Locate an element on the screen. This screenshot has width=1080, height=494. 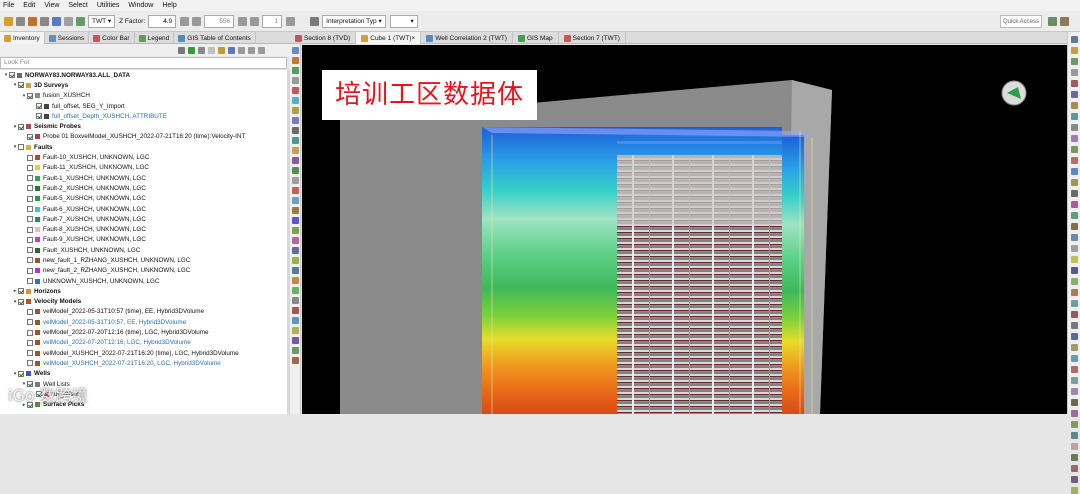
menu-item-help: Help is located at coordinates (169, 5).